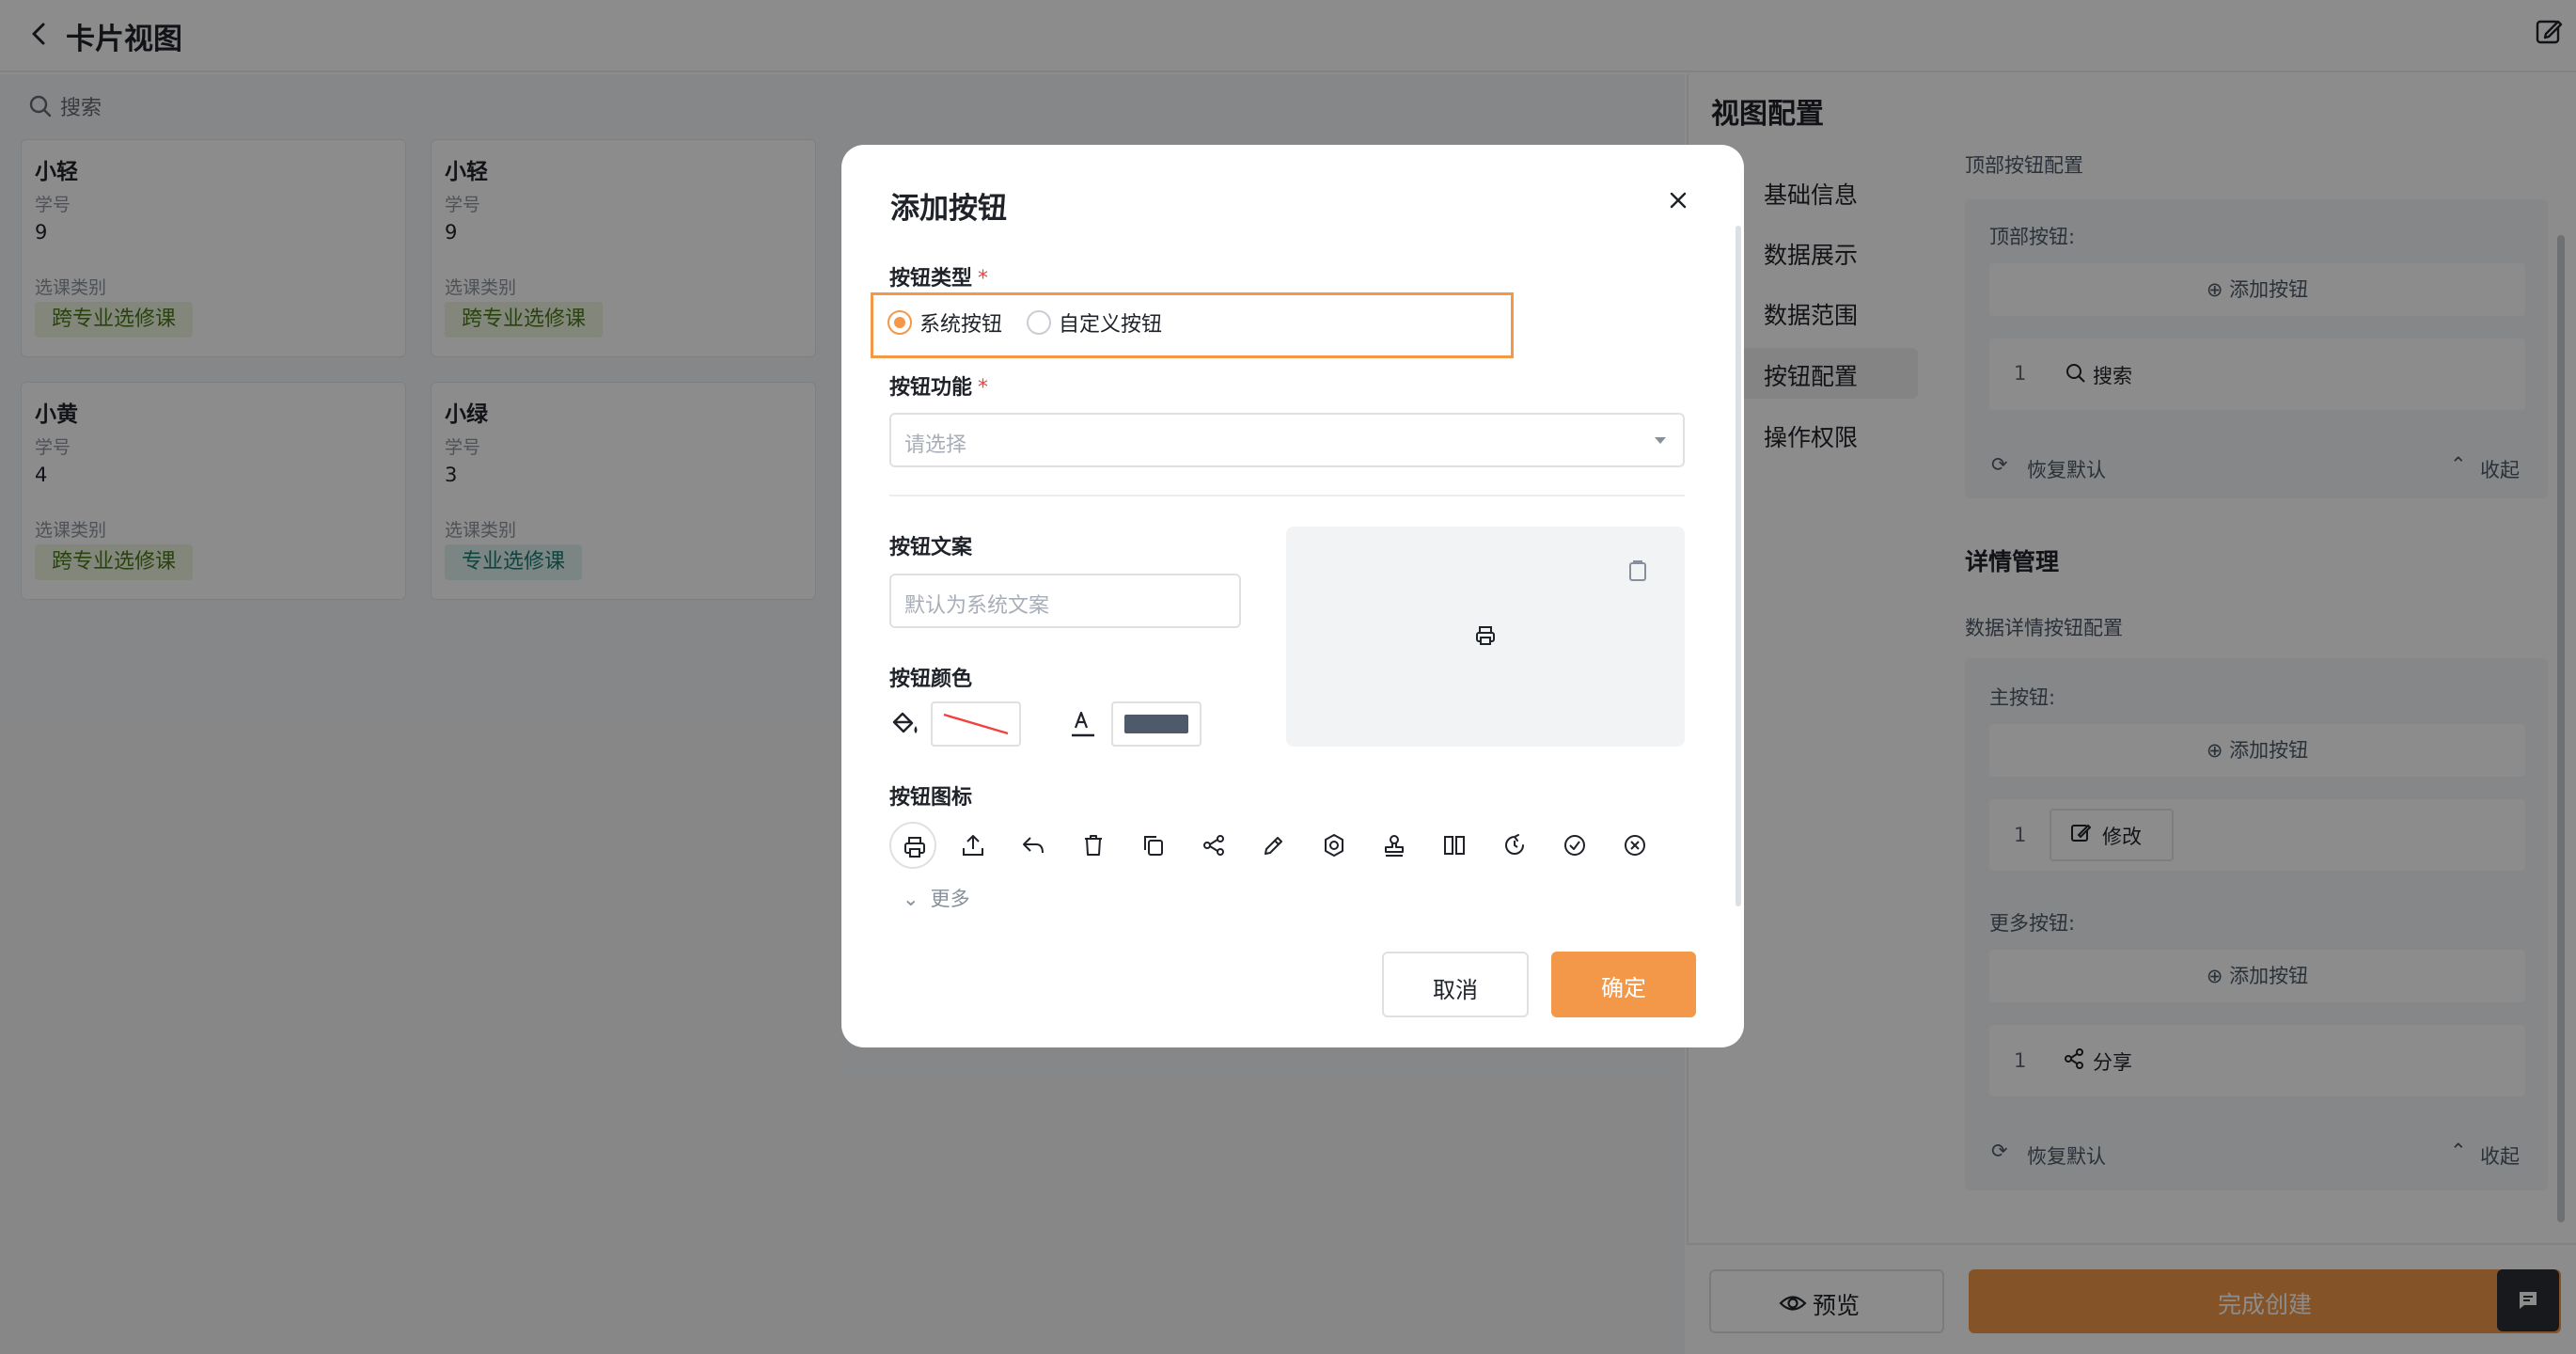  I want to click on stamp-icon, so click(1395, 846).